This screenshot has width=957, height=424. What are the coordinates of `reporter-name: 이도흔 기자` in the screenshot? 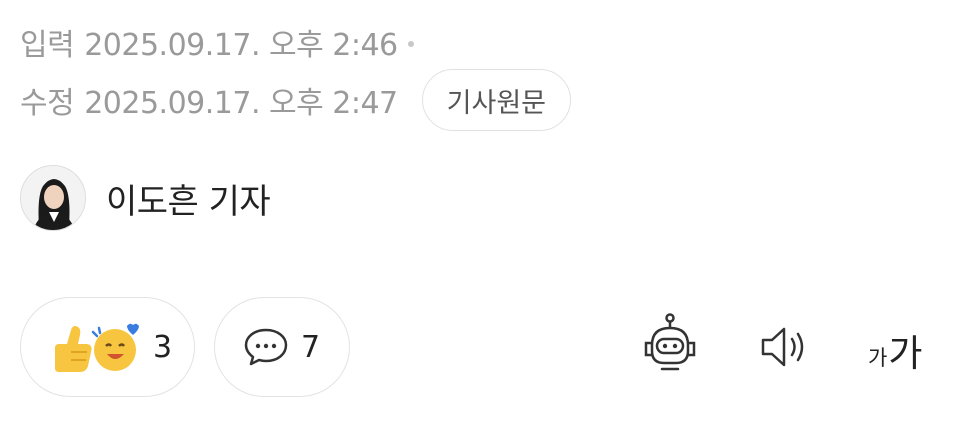 It's located at (188, 198).